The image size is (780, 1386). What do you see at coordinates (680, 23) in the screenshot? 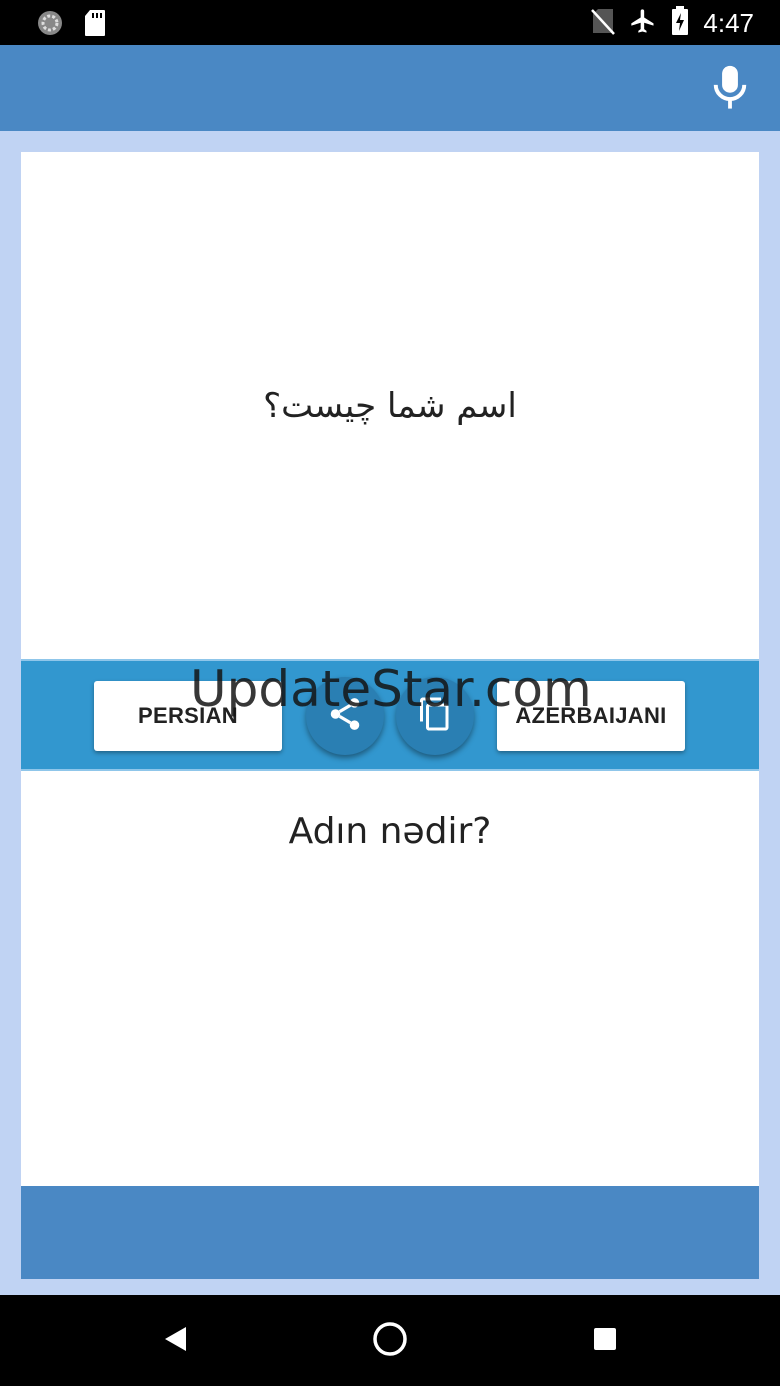
I see `battery-charging-icon` at bounding box center [680, 23].